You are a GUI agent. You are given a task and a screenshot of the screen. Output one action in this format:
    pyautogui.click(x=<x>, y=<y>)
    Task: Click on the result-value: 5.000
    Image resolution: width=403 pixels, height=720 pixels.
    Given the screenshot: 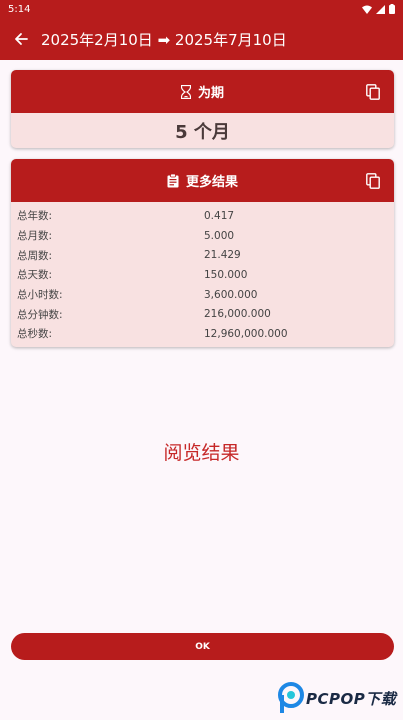 What is the action you would take?
    pyautogui.click(x=219, y=235)
    